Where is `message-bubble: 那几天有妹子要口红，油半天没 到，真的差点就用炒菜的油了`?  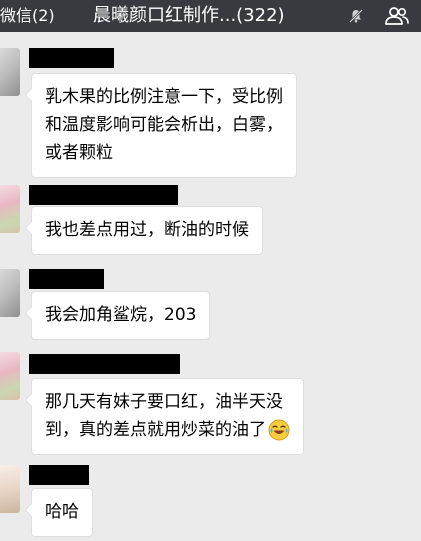
message-bubble: 那几天有妹子要口红，油半天没 到，真的差点就用炒菜的油了 is located at coordinates (164, 416).